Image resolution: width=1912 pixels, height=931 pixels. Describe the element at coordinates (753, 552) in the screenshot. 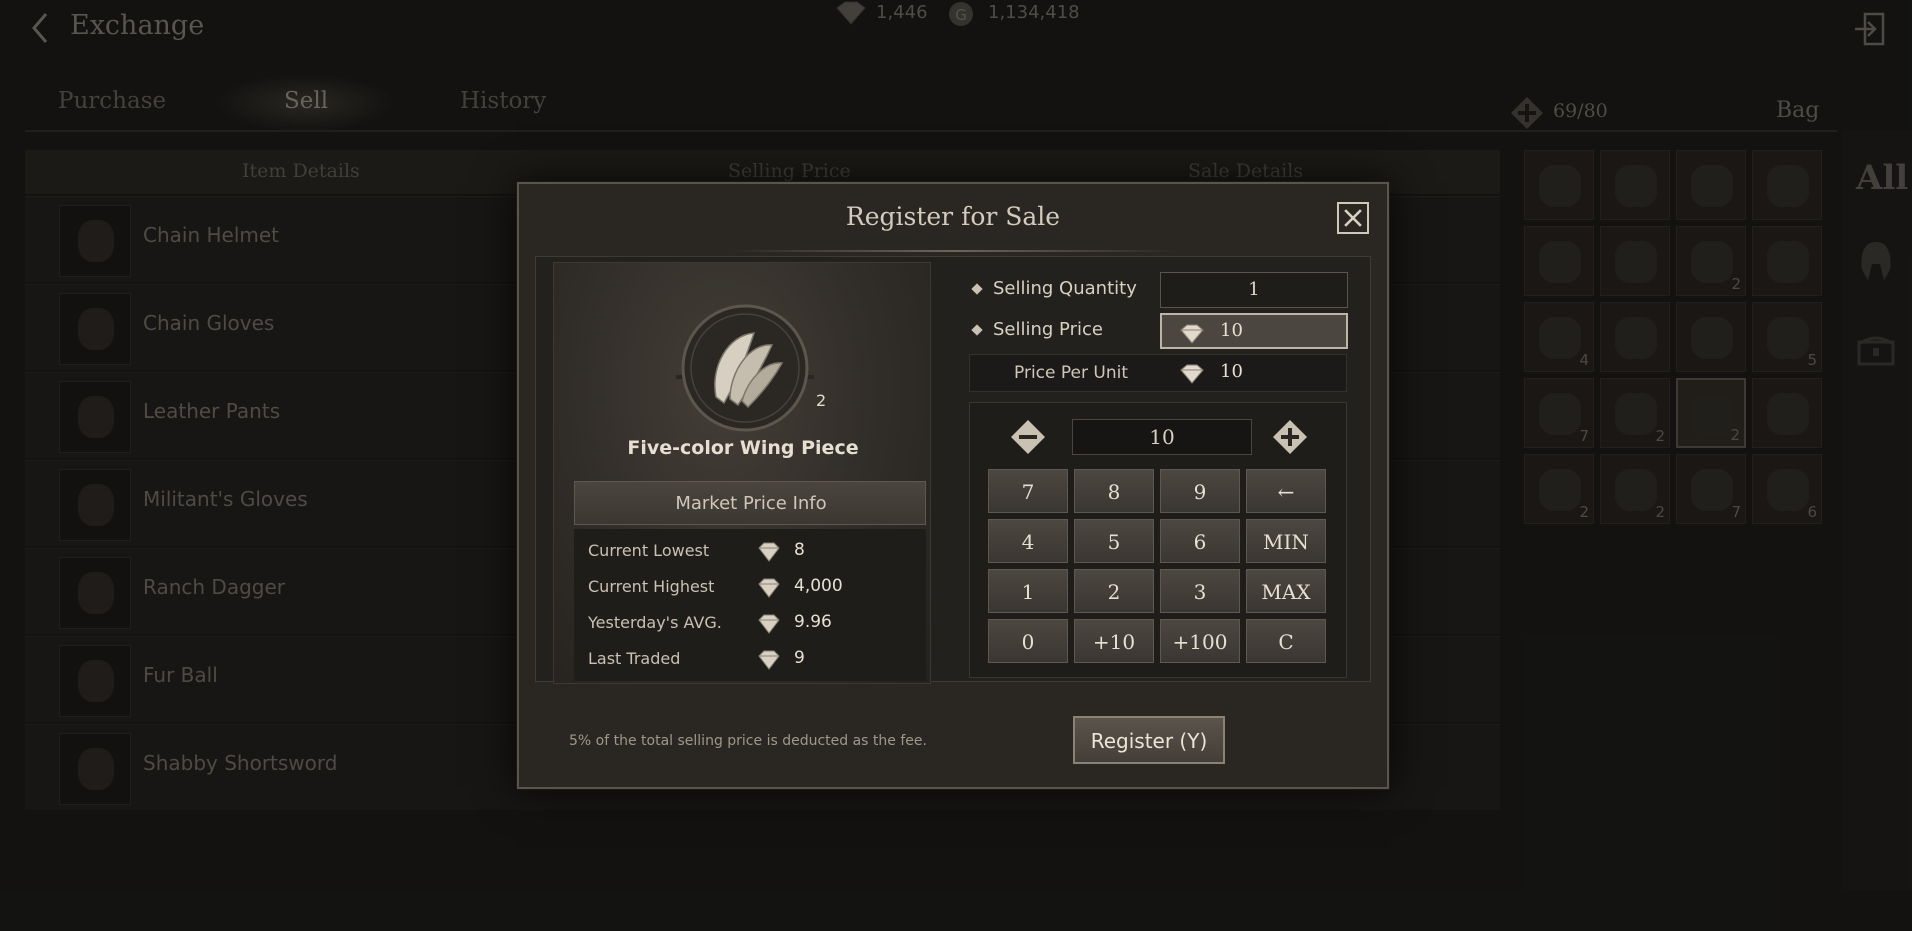

I see `market-row-lowest: Current Lowest 8` at that location.